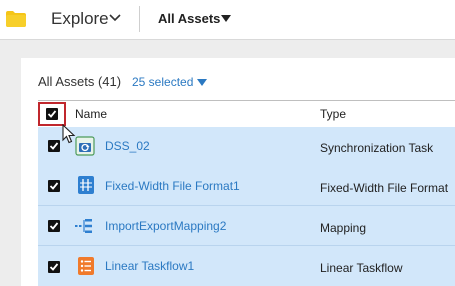  What do you see at coordinates (333, 114) in the screenshot?
I see `column-header-type: Type` at bounding box center [333, 114].